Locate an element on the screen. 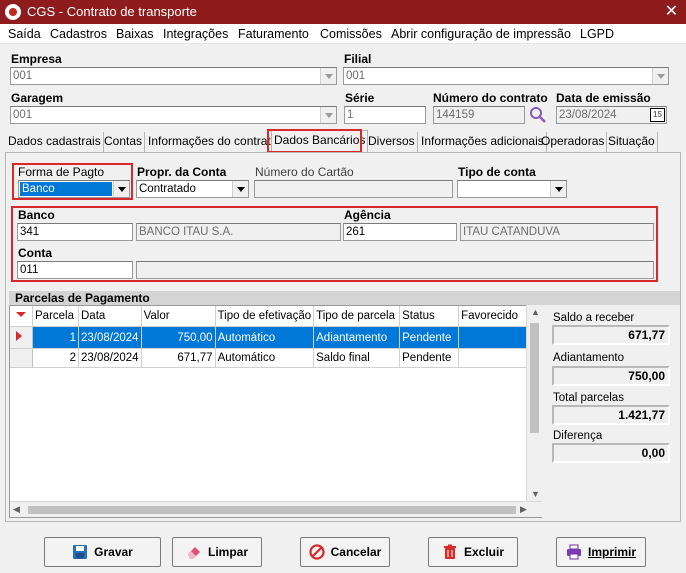 The image size is (686, 573). banco-code-input: 341 is located at coordinates (75, 232).